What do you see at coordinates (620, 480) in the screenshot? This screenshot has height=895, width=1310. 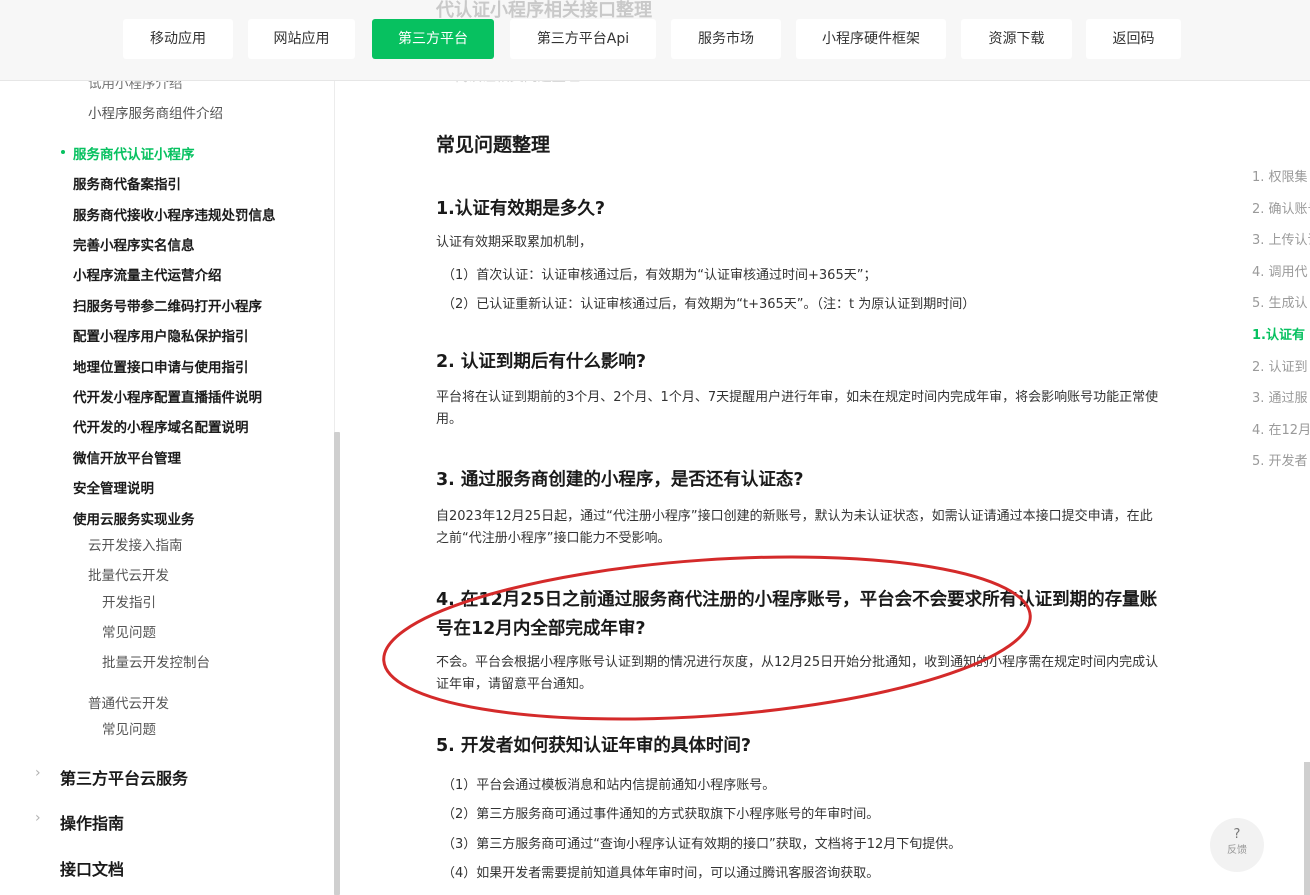 I see `faq-question-3: 3. 通过服务商创建的小程序，是否还有认证态?` at bounding box center [620, 480].